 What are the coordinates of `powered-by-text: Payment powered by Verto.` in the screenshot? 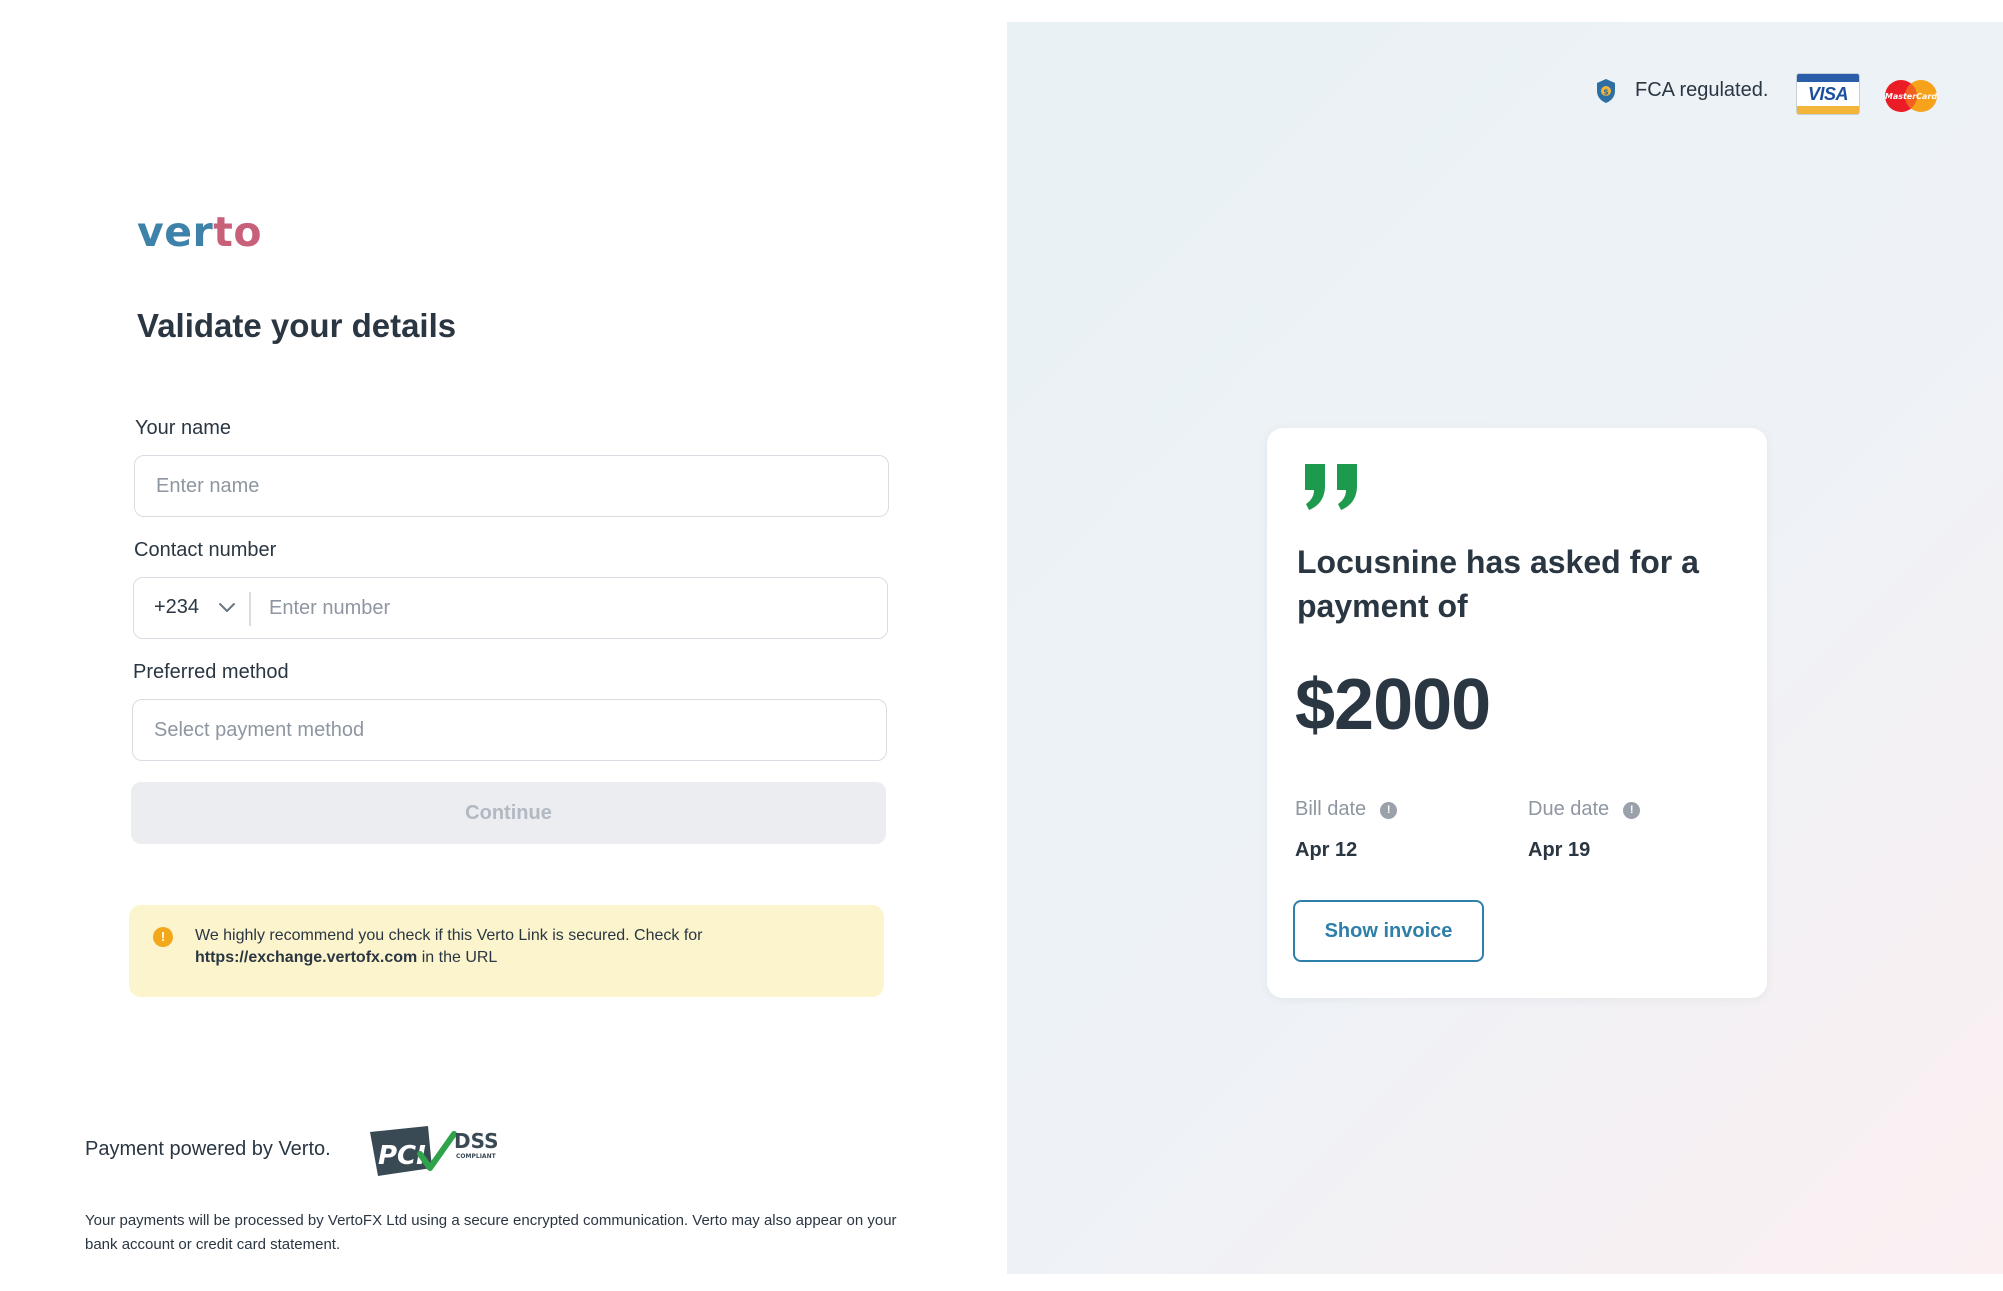 It's located at (208, 1149).